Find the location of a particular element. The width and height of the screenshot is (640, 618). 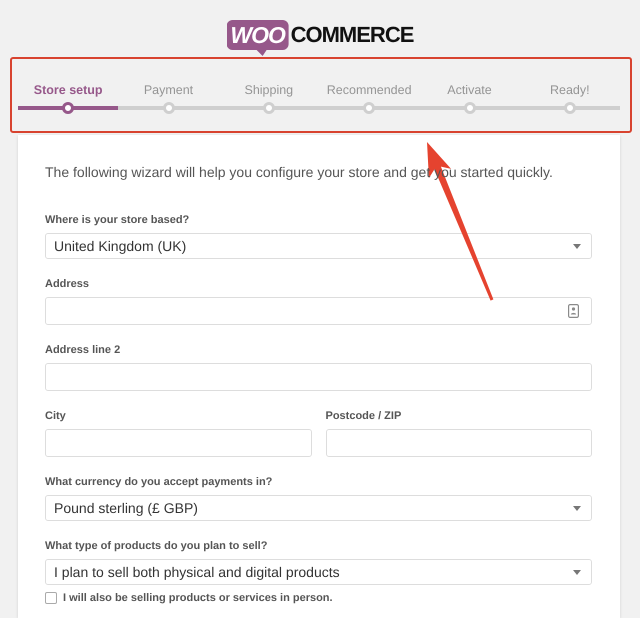

select-field: I plan to sell both physical and digital products is located at coordinates (318, 572).